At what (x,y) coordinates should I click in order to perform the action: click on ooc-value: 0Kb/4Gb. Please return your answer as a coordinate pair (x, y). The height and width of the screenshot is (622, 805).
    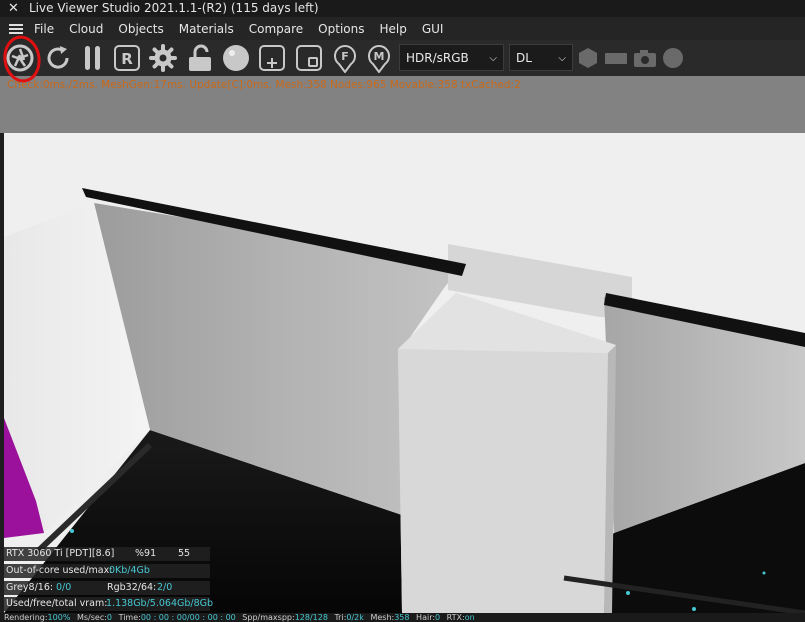
    Looking at the image, I should click on (129, 570).